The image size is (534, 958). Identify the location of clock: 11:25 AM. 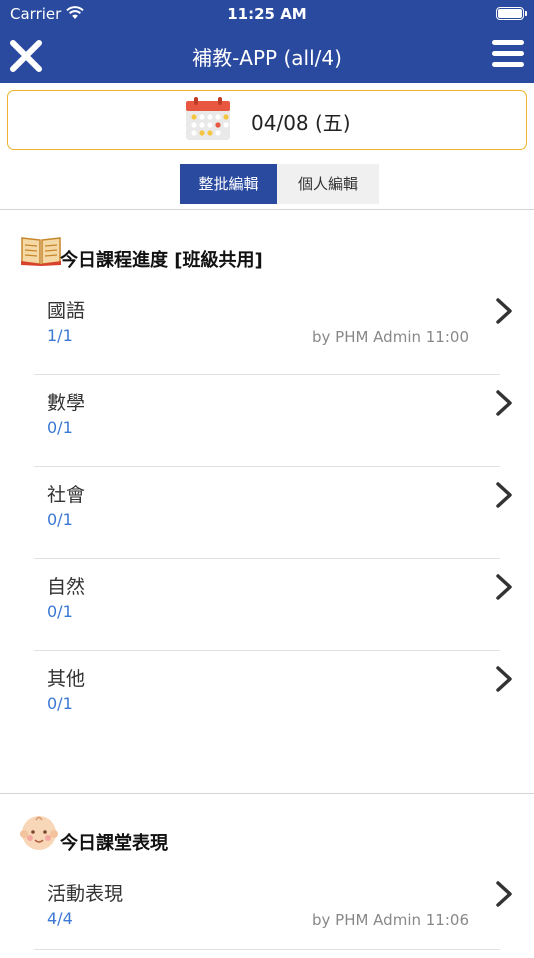
(267, 14).